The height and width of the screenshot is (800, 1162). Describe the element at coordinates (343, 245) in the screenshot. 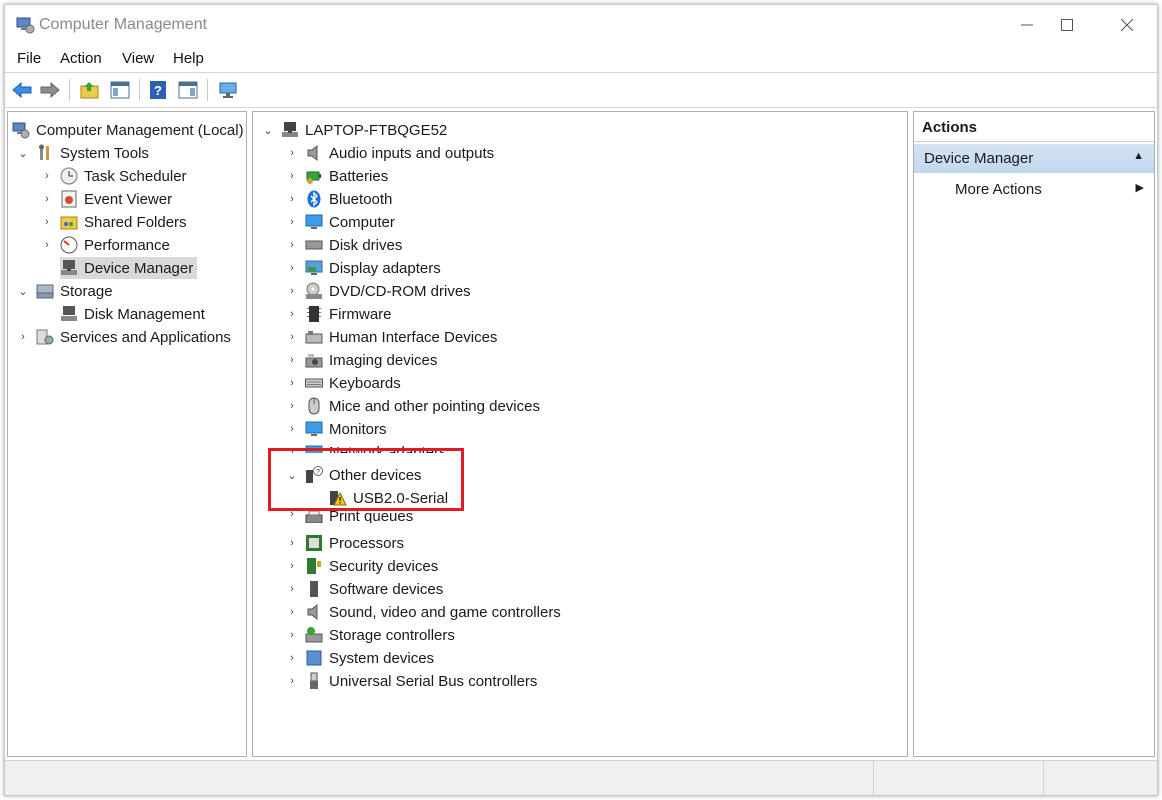

I see `device-category-disk-drives: › Disk drives` at that location.